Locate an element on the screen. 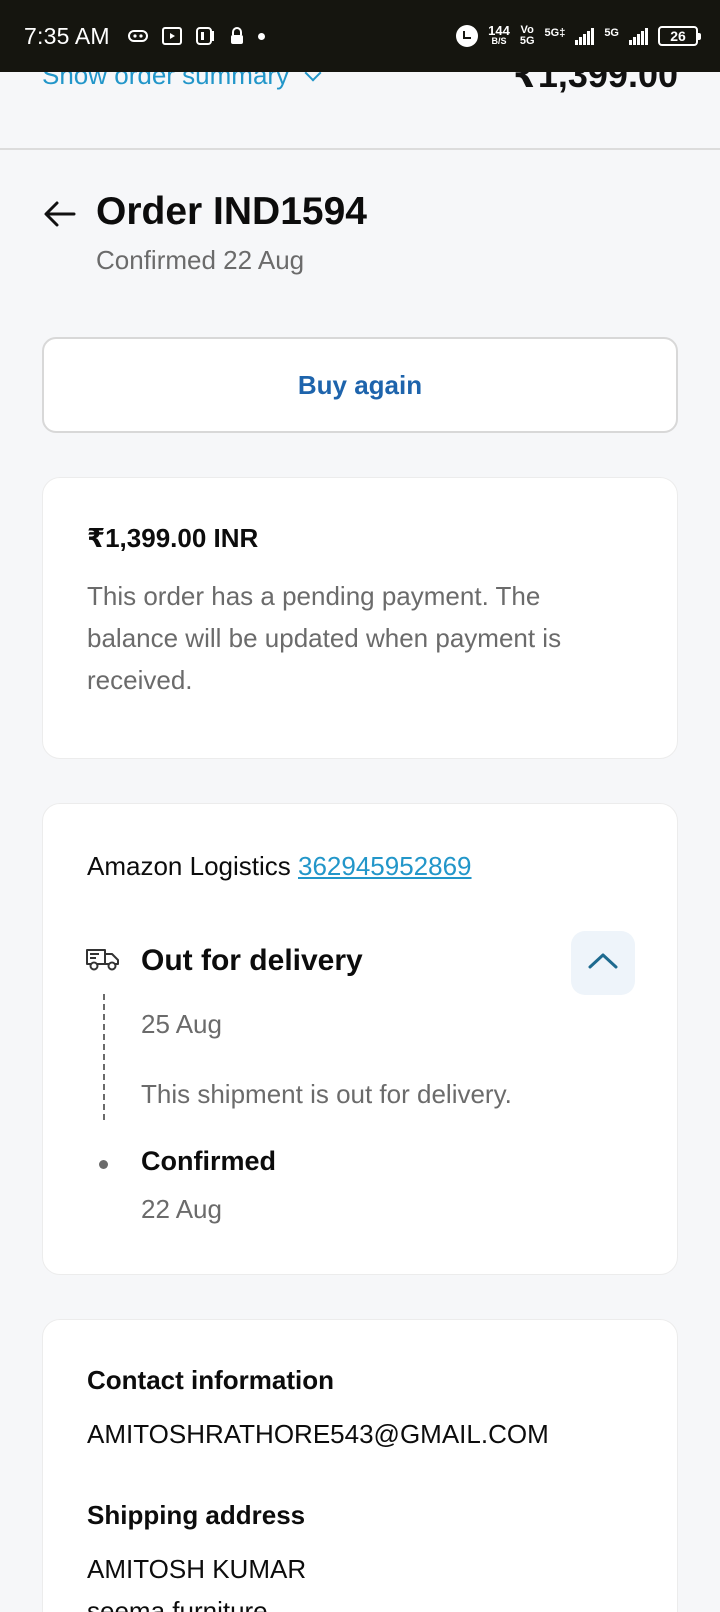 The image size is (720, 1612). chevron-up-icon is located at coordinates (603, 963).